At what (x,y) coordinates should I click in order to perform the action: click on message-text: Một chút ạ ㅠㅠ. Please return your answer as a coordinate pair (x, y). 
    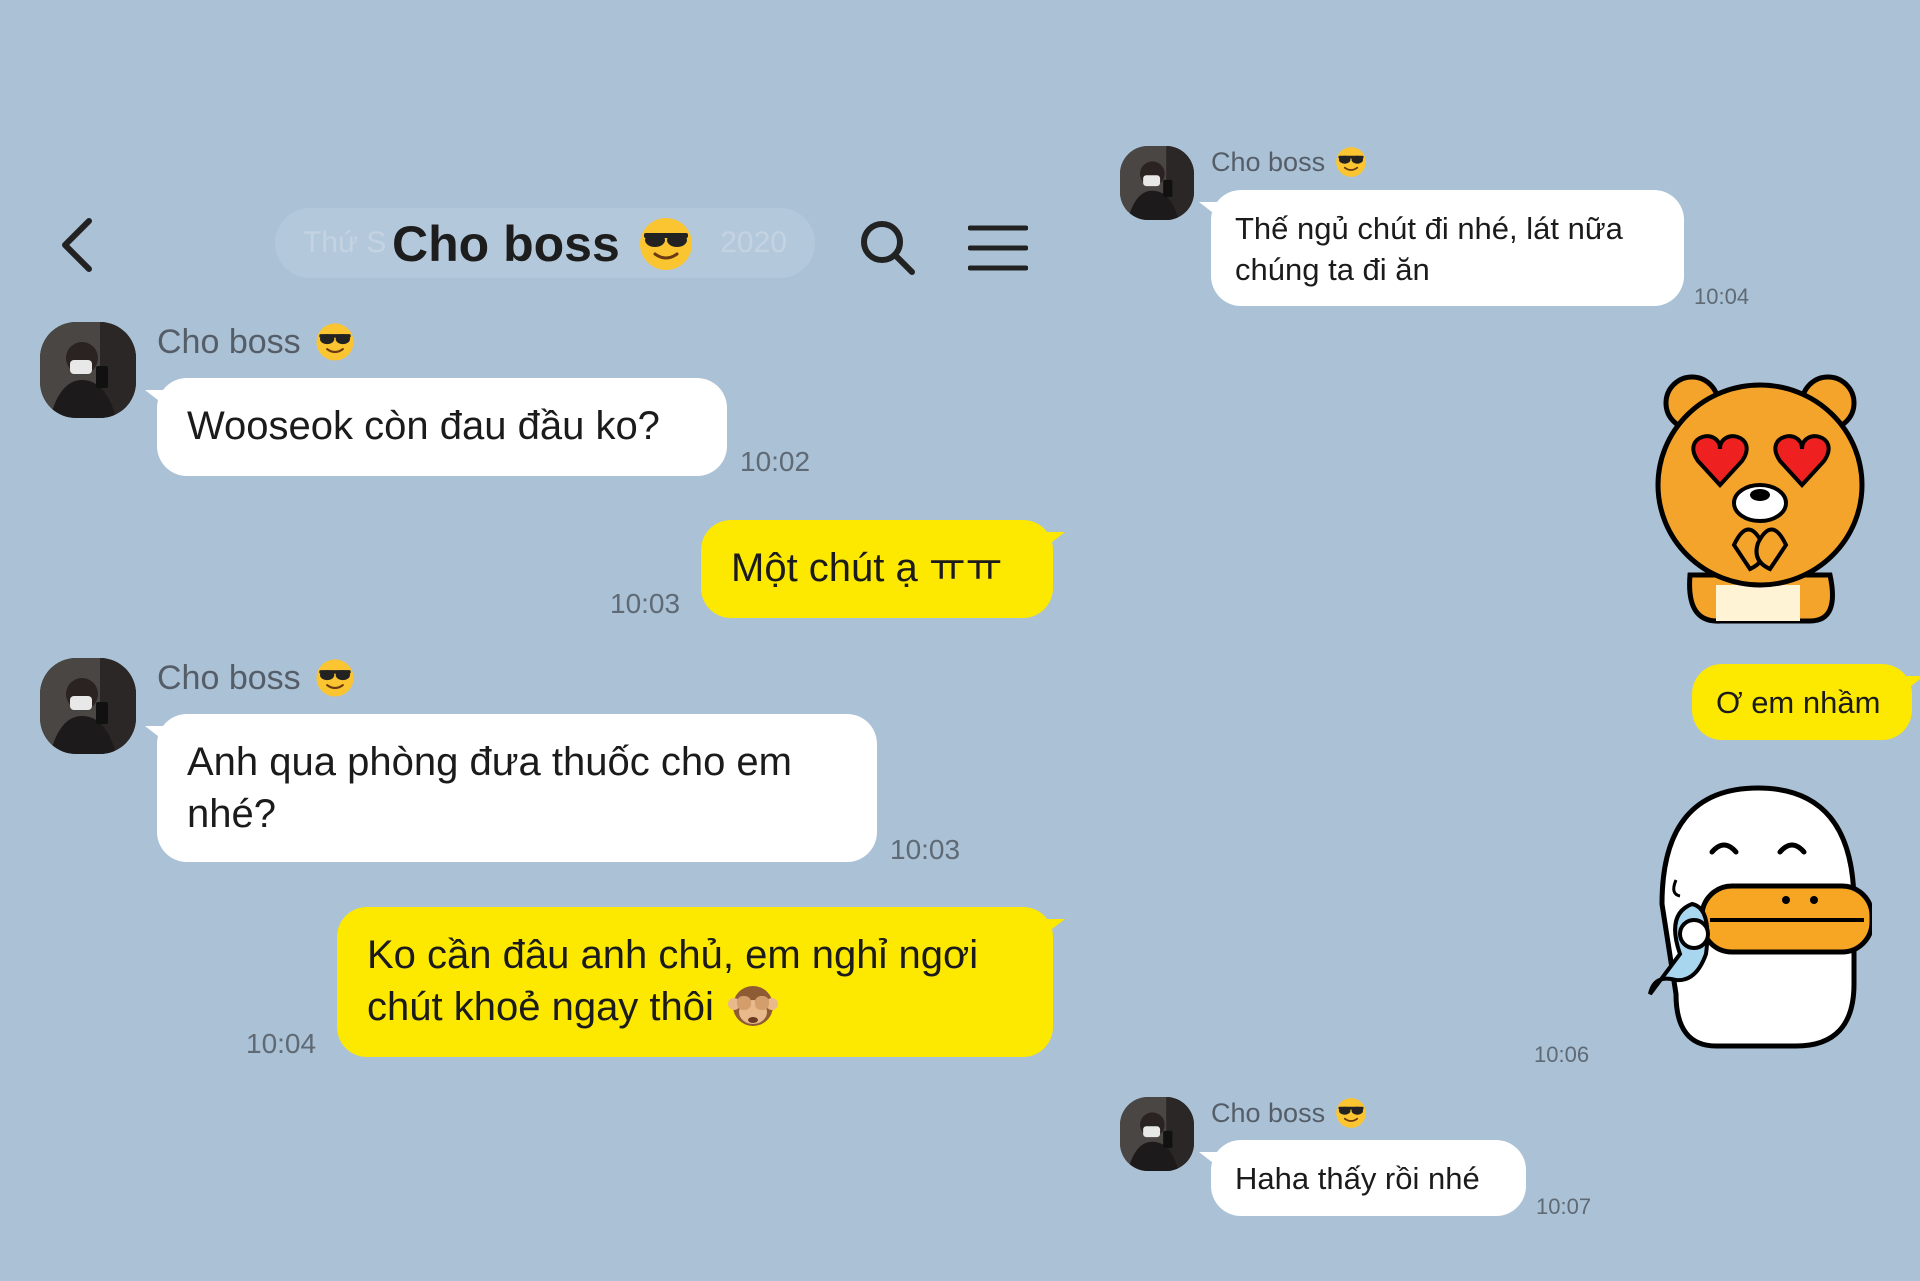
    Looking at the image, I should click on (867, 568).